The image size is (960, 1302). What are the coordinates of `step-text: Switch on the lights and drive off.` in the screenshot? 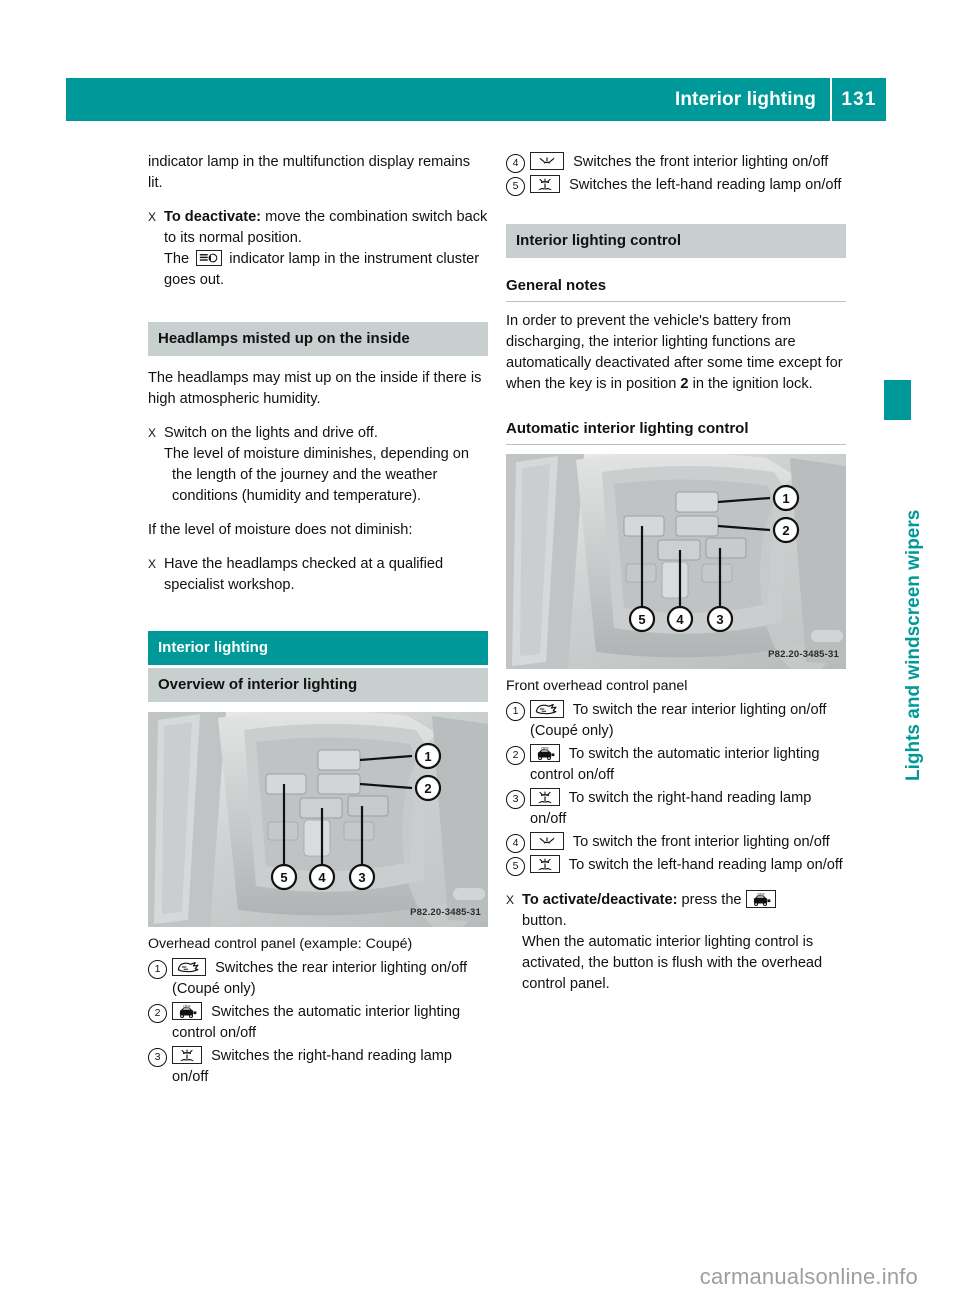 It's located at (271, 433).